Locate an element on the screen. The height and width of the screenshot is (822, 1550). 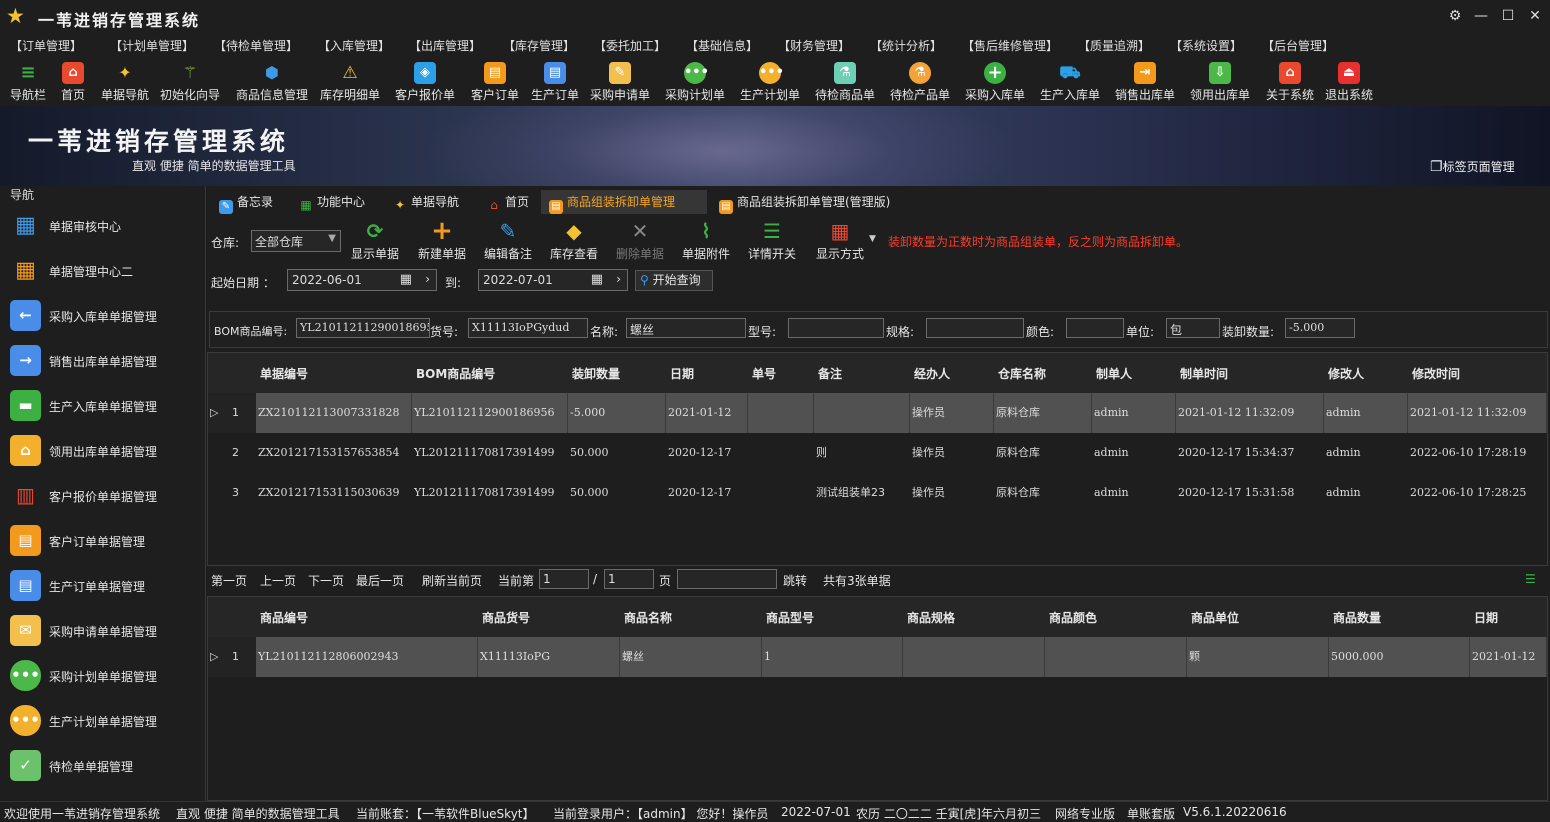
sidebar-item-pending-inspect: ✓ 待检单单据管理 is located at coordinates (102, 765).